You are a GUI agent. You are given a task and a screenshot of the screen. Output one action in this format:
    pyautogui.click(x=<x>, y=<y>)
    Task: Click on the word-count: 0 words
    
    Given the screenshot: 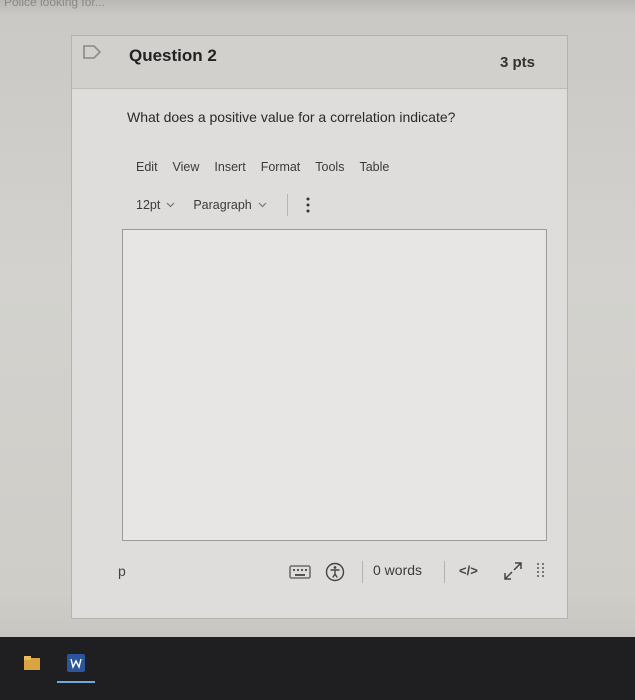 What is the action you would take?
    pyautogui.click(x=398, y=570)
    